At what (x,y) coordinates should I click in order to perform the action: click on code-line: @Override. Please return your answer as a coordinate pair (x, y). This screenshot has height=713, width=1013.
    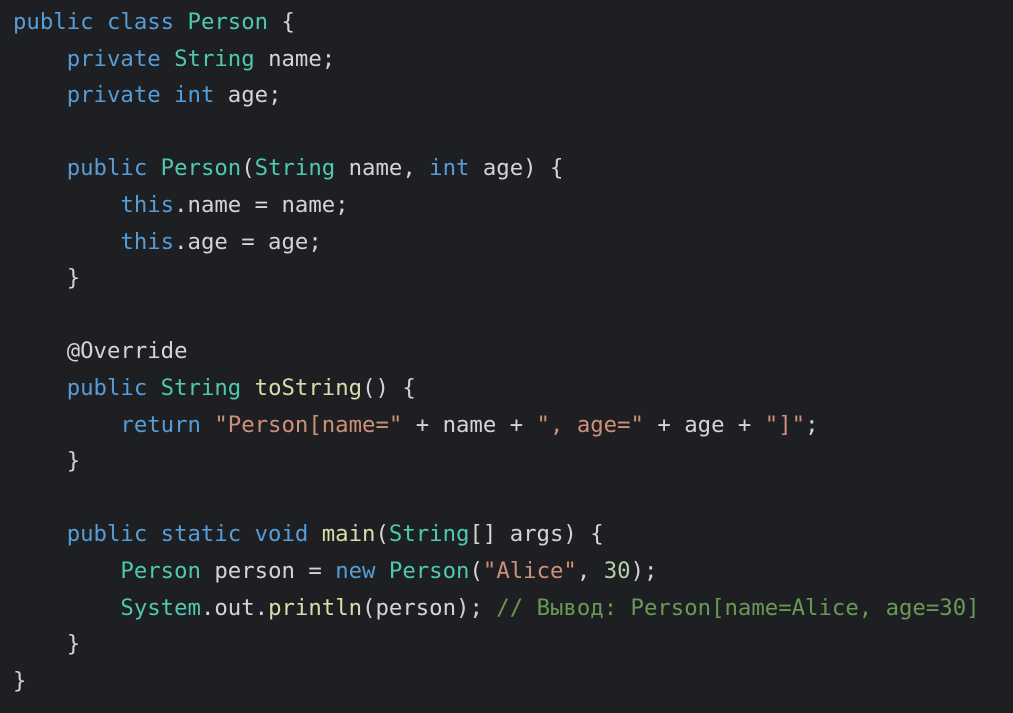
    Looking at the image, I should click on (513, 351).